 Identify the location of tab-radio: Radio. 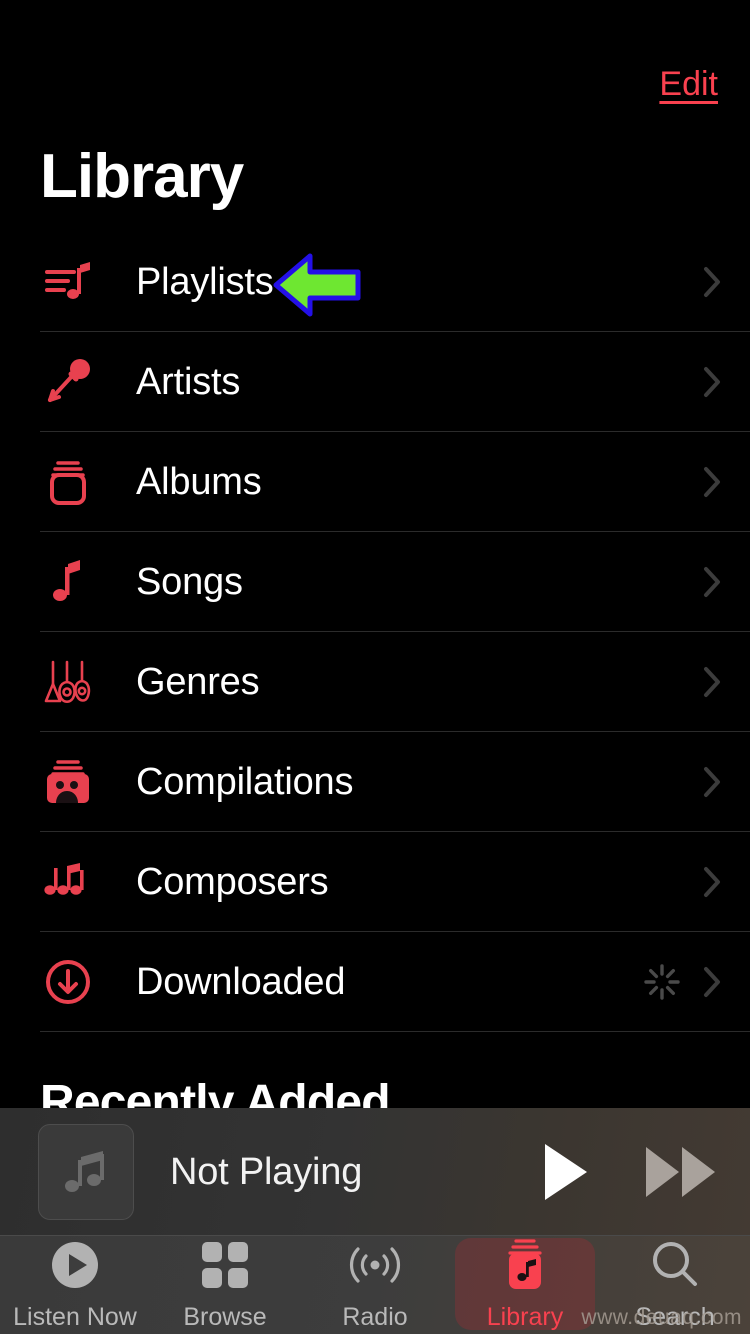
(375, 1285).